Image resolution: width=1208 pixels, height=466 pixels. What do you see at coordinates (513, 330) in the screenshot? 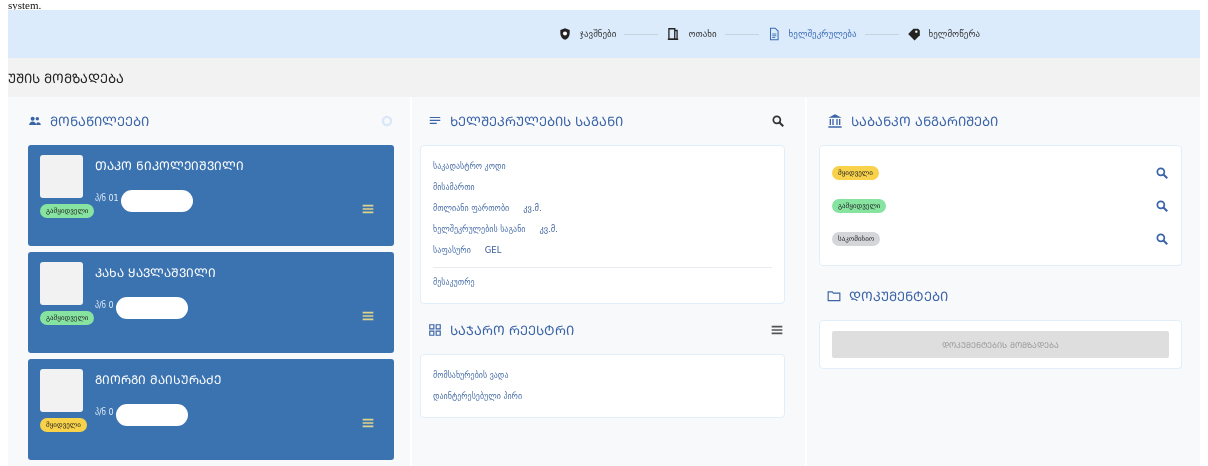
I see `section-title: ᲡᲐᲯᲐᲠᲝ ᲠᲔᲔᲡᲢᲠᲘ` at bounding box center [513, 330].